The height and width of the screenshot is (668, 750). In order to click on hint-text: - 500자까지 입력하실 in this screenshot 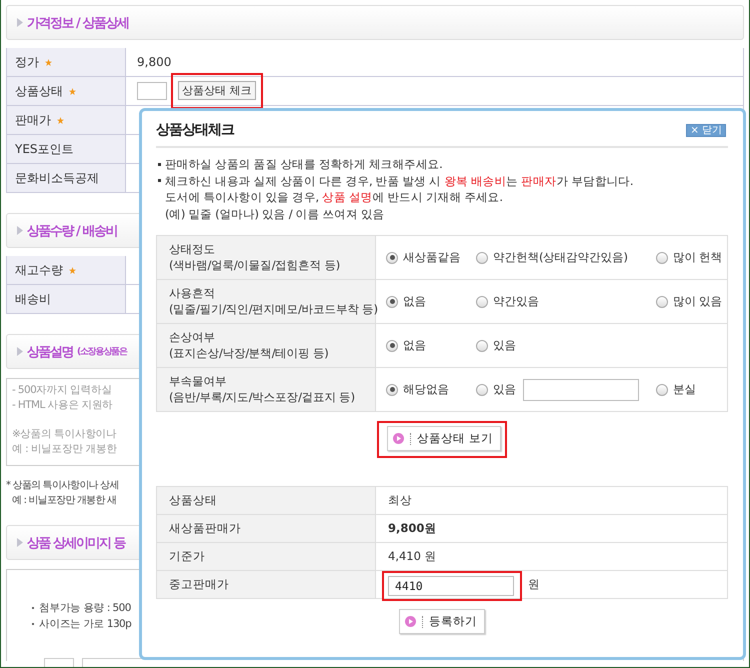, I will do `click(62, 390)`.